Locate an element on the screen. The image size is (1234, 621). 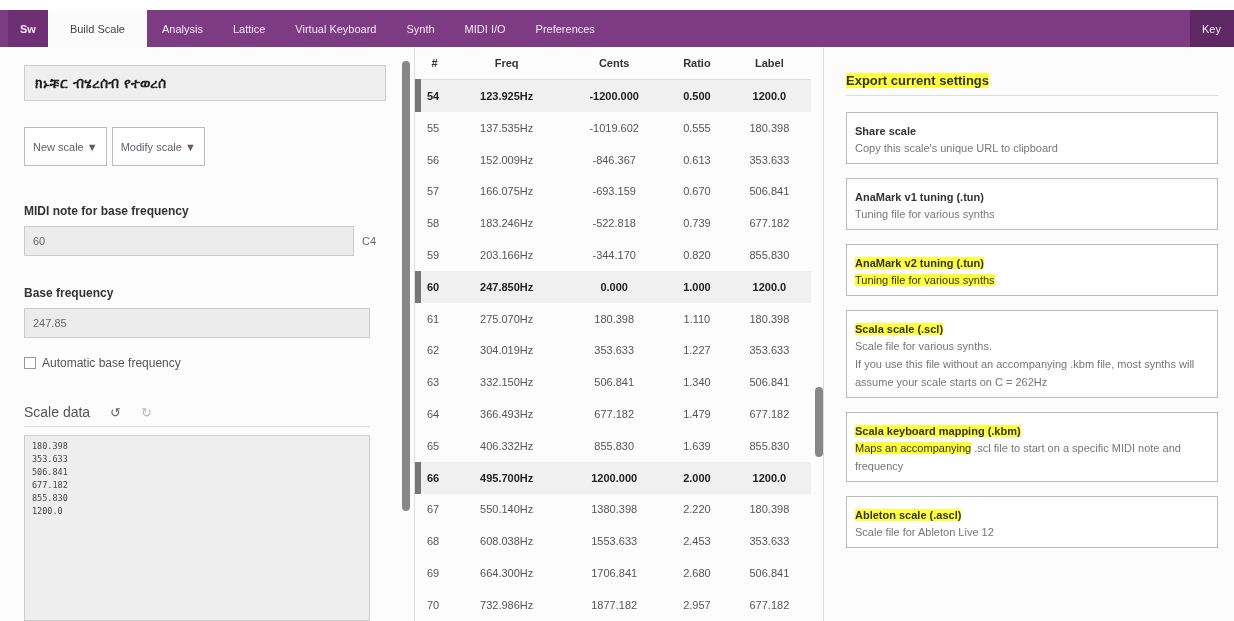
table-cell: 550.140Hz is located at coordinates (507, 509).